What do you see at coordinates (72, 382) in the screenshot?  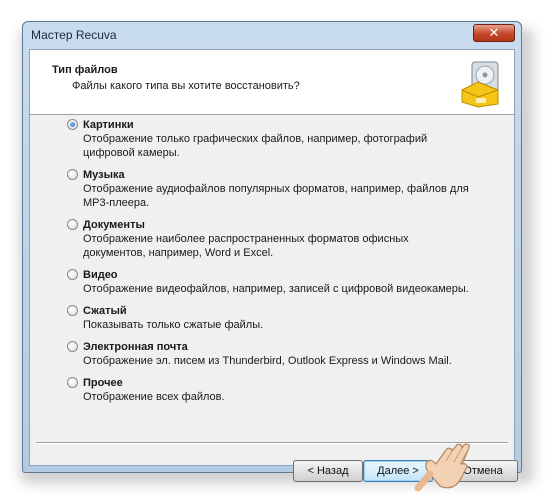 I see `radio-other` at bounding box center [72, 382].